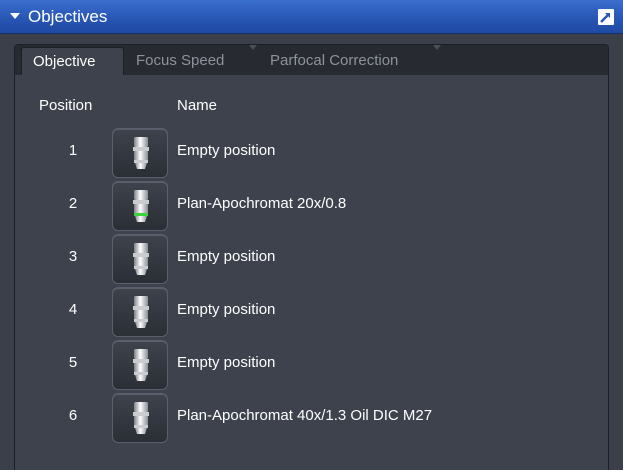 This screenshot has width=623, height=470. What do you see at coordinates (73, 415) in the screenshot?
I see `position-number: 6` at bounding box center [73, 415].